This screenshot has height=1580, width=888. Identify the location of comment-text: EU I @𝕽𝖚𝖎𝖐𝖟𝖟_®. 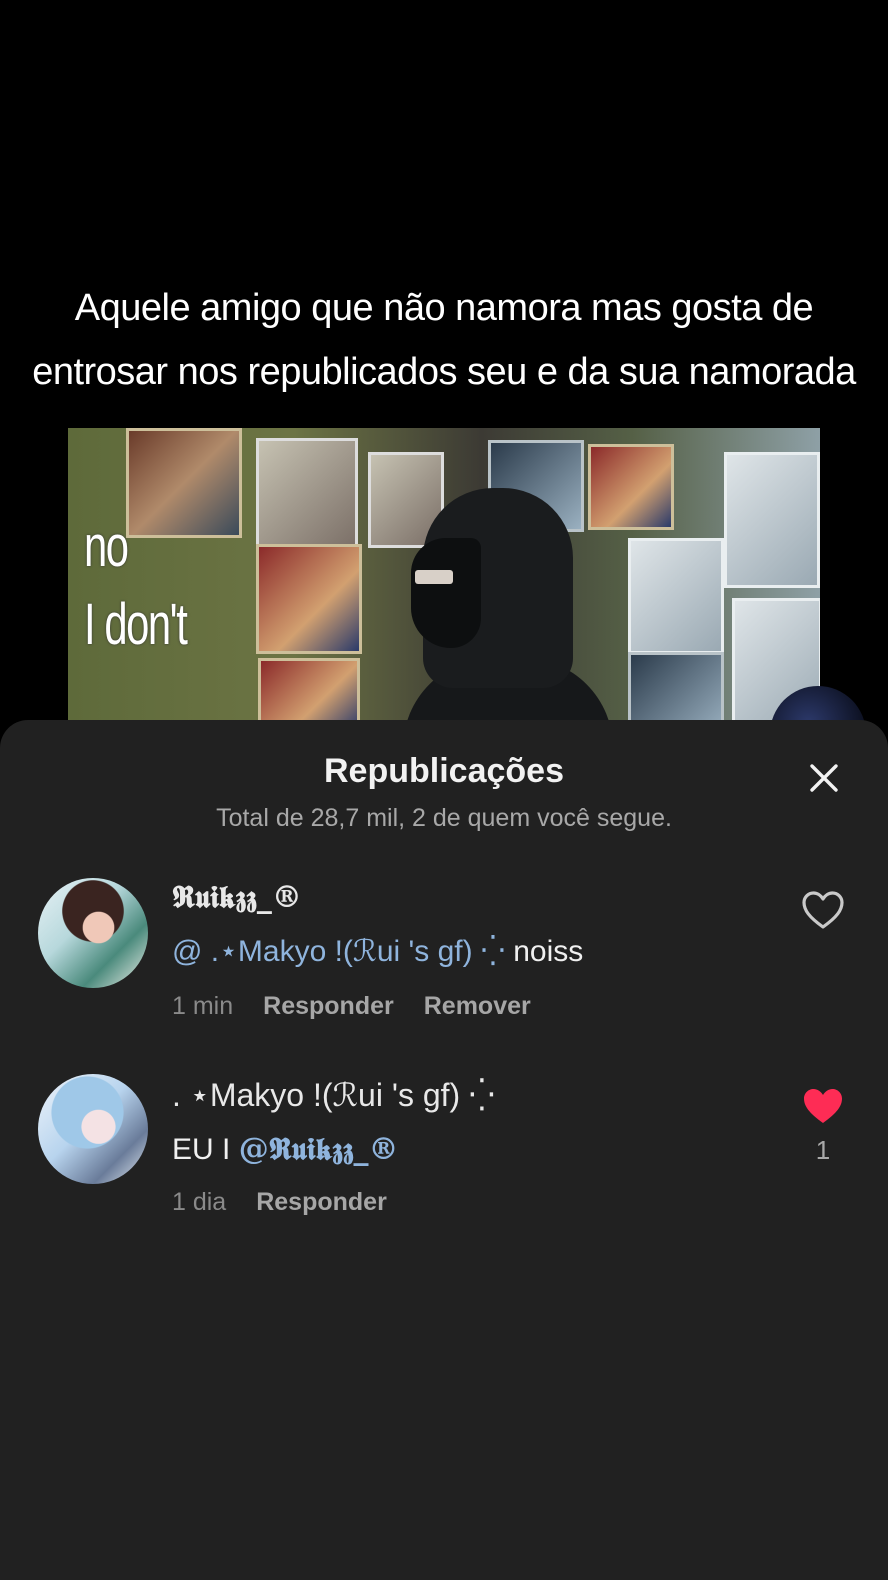
(285, 1149).